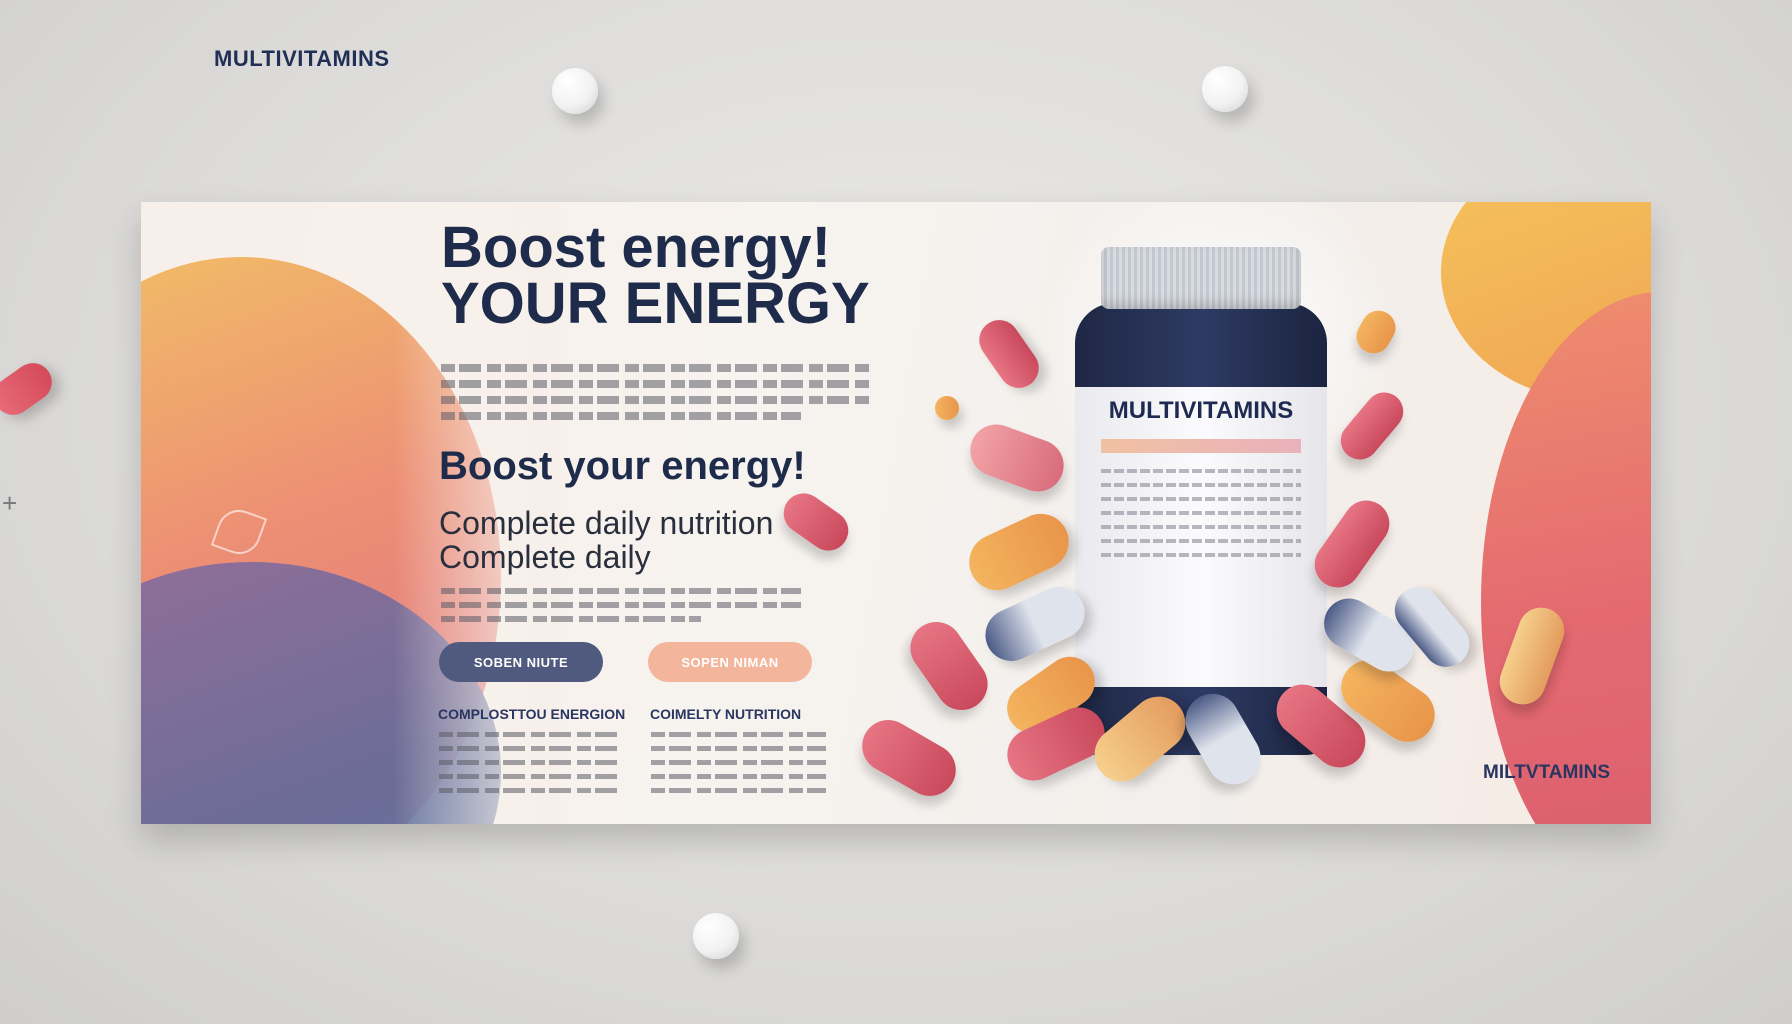  I want to click on vitamin-ball, so click(947, 408).